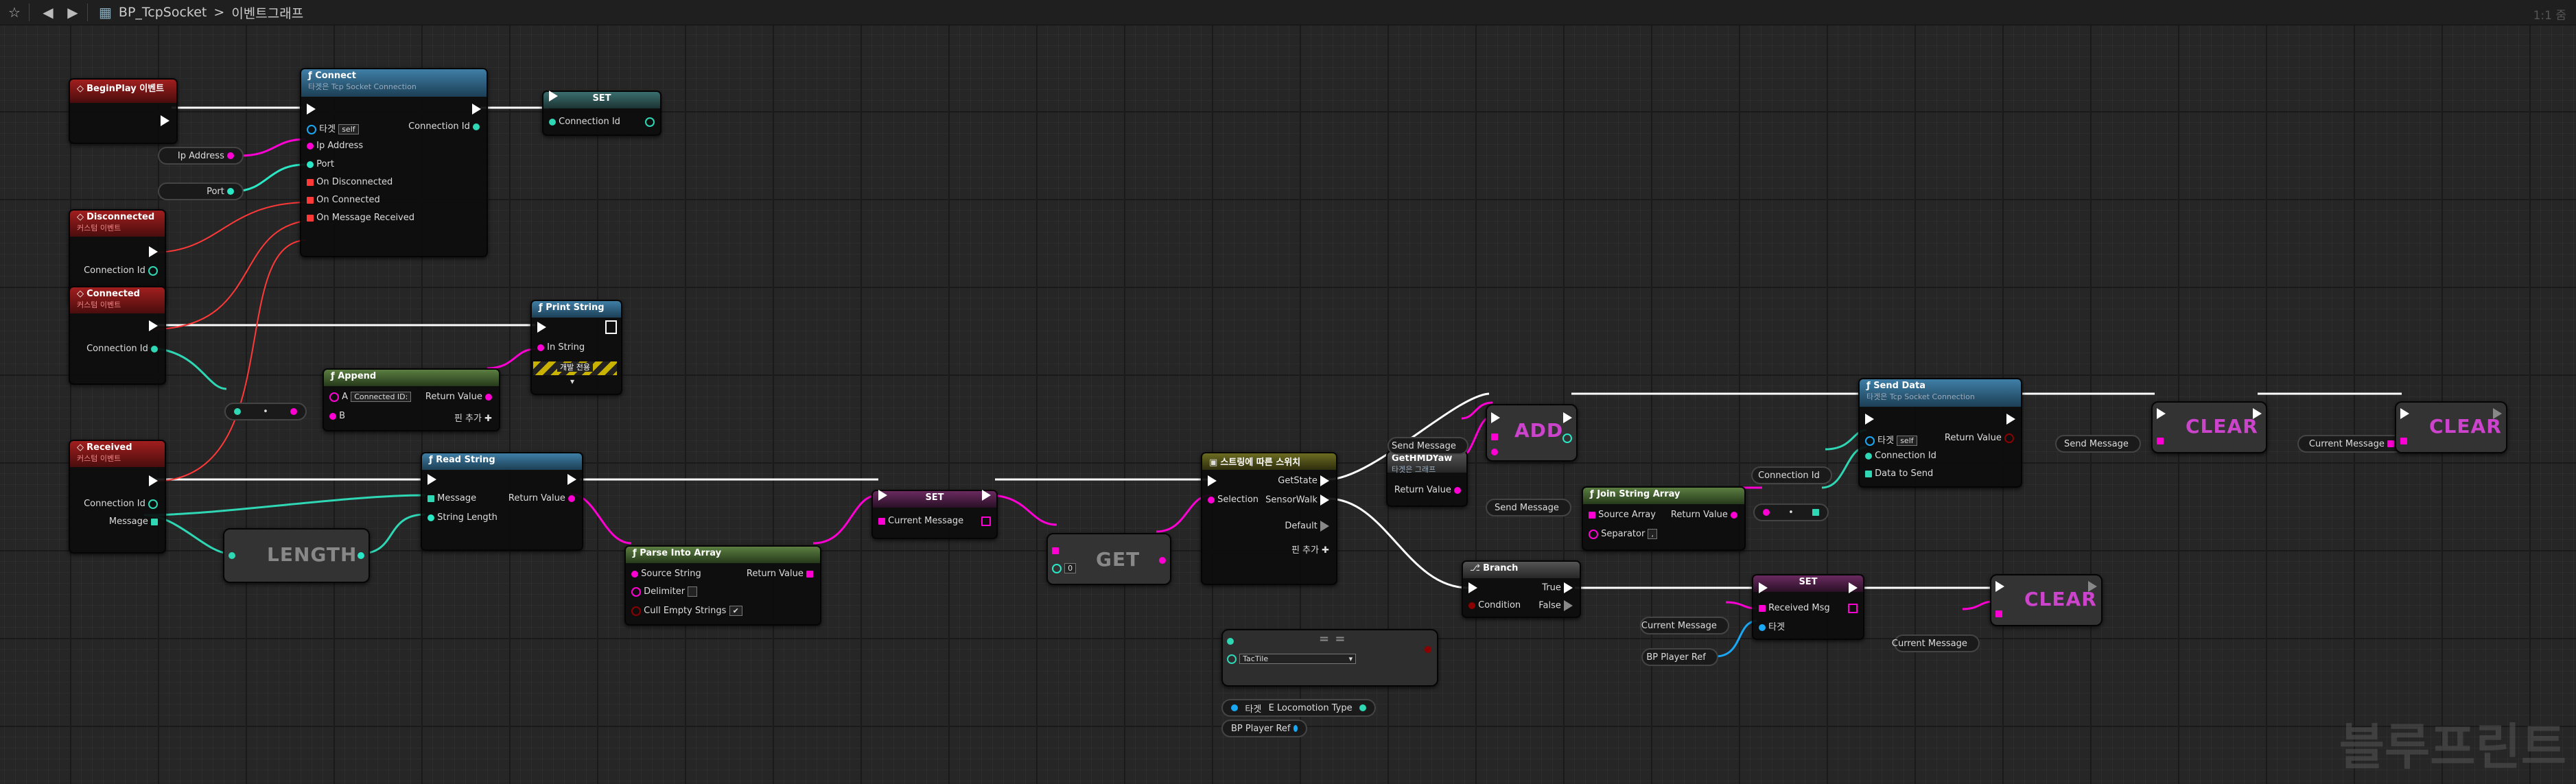 The image size is (2576, 784). Describe the element at coordinates (72, 12) in the screenshot. I see `forward-arrow-icon: ▶` at that location.